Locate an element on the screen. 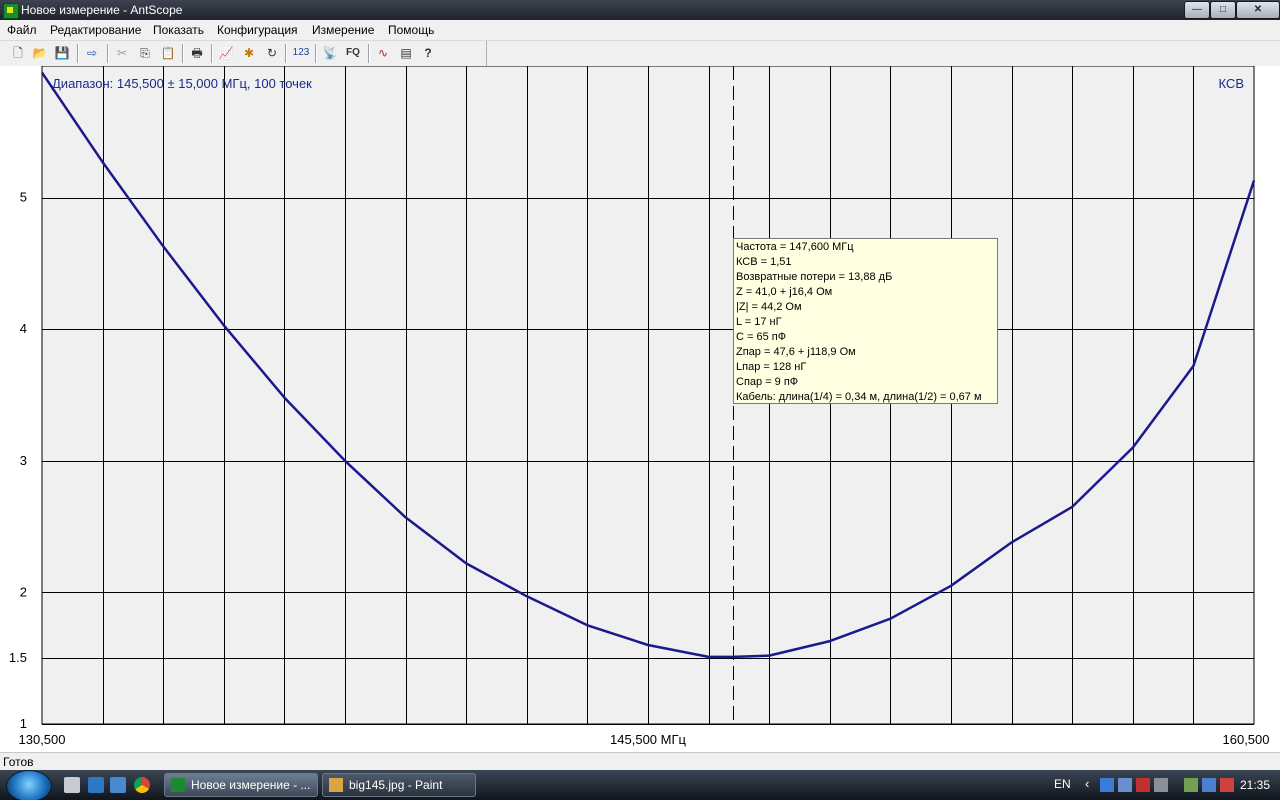 Image resolution: width=1280 pixels, height=800 pixels. show-desktop-icon is located at coordinates (72, 785).